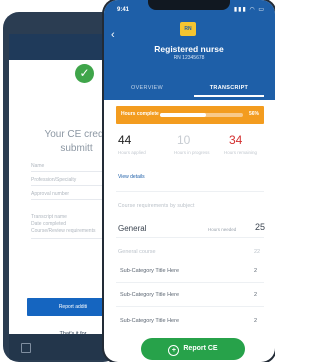 This screenshot has width=320, height=362. I want to click on license-number: RN 12345678, so click(189, 58).